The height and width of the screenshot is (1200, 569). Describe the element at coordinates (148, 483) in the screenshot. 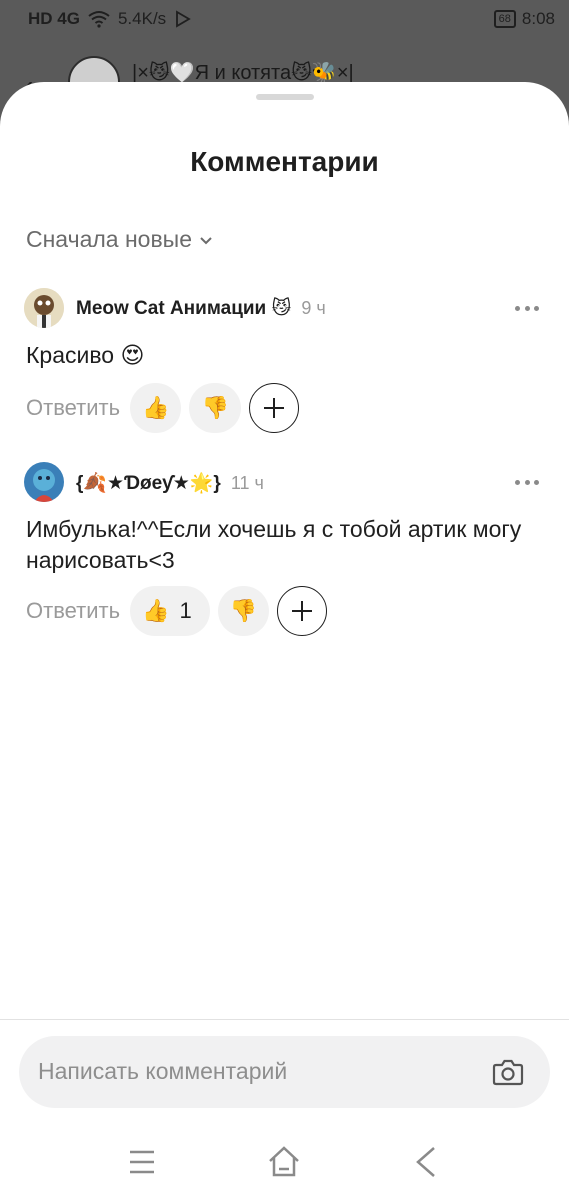

I see `author-name: {🍂★Ɗøeƴ★🌟}` at that location.